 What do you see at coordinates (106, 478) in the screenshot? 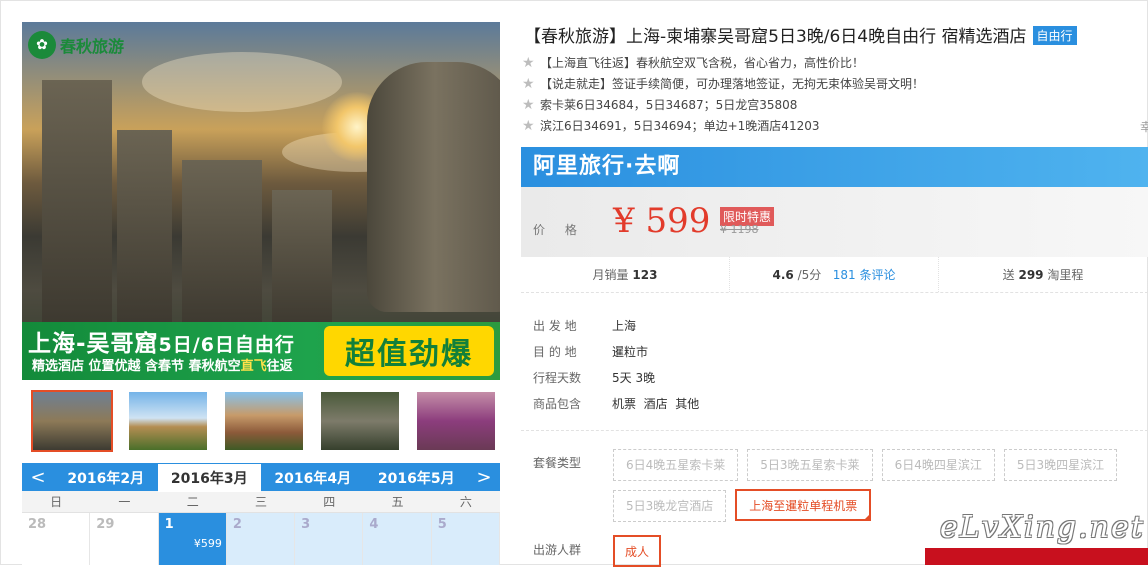
I see `calendar-month-tab: 2016年2月` at bounding box center [106, 478].